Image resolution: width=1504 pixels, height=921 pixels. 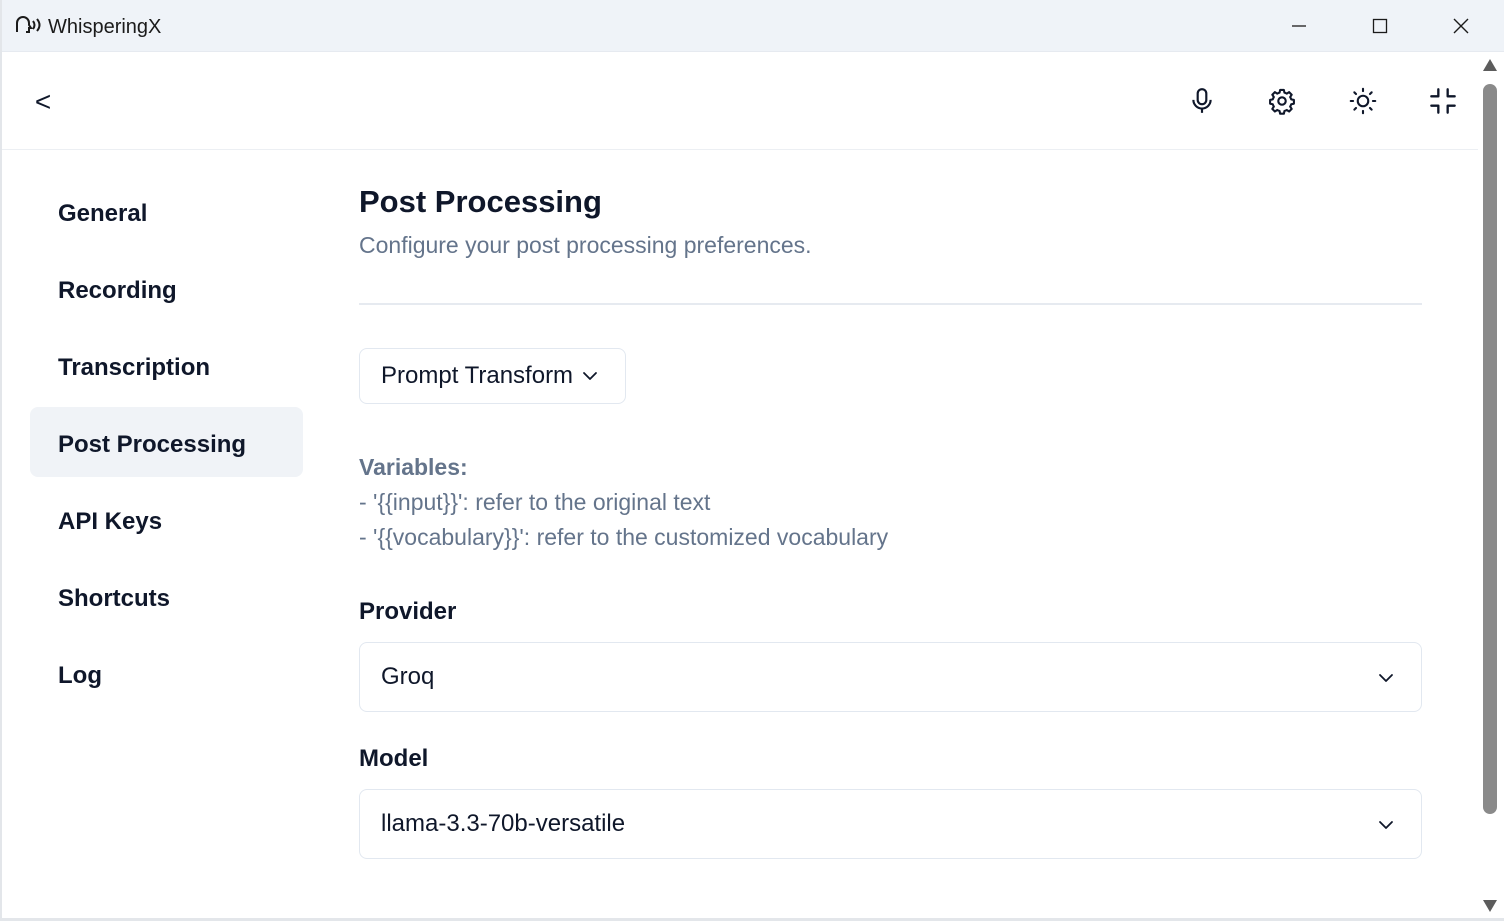 What do you see at coordinates (166, 596) in the screenshot?
I see `sidebar-item-shortcuts: Shortcuts` at bounding box center [166, 596].